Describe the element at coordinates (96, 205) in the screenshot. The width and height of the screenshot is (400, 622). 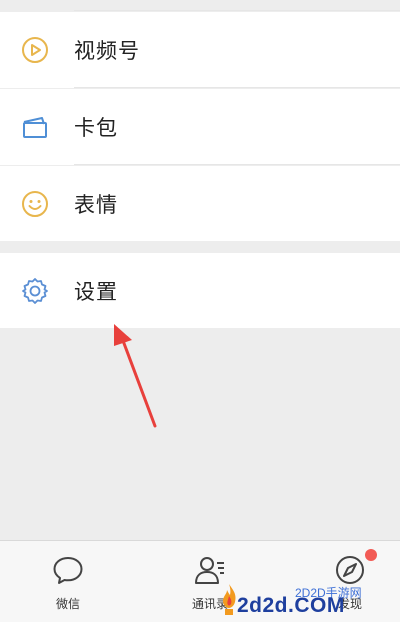
I see `menu-item-label: 表情` at that location.